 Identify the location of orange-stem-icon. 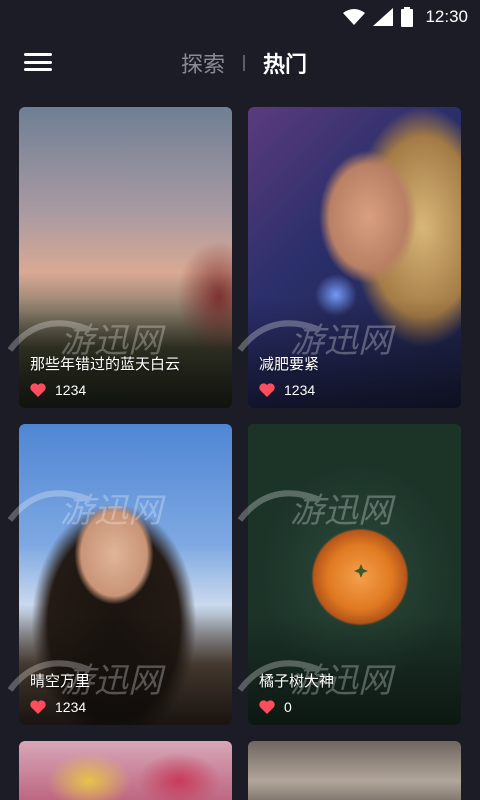
(361, 571).